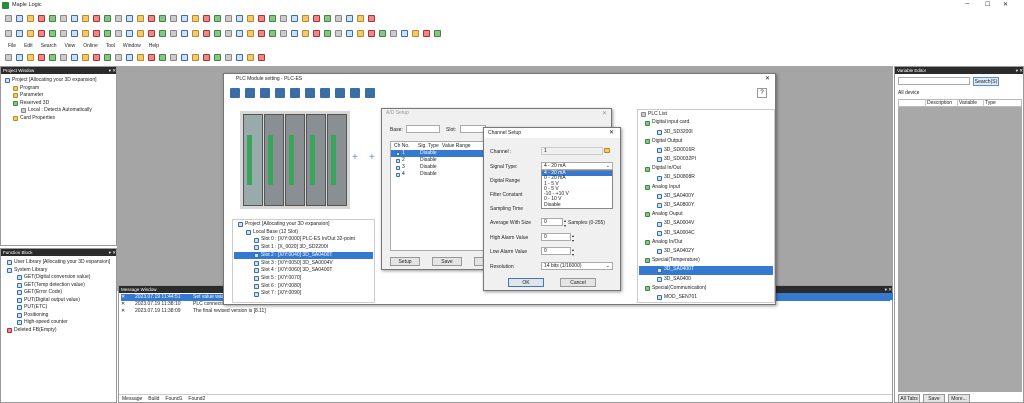  Describe the element at coordinates (578, 282) in the screenshot. I see `cancel-button: Cancel` at that location.